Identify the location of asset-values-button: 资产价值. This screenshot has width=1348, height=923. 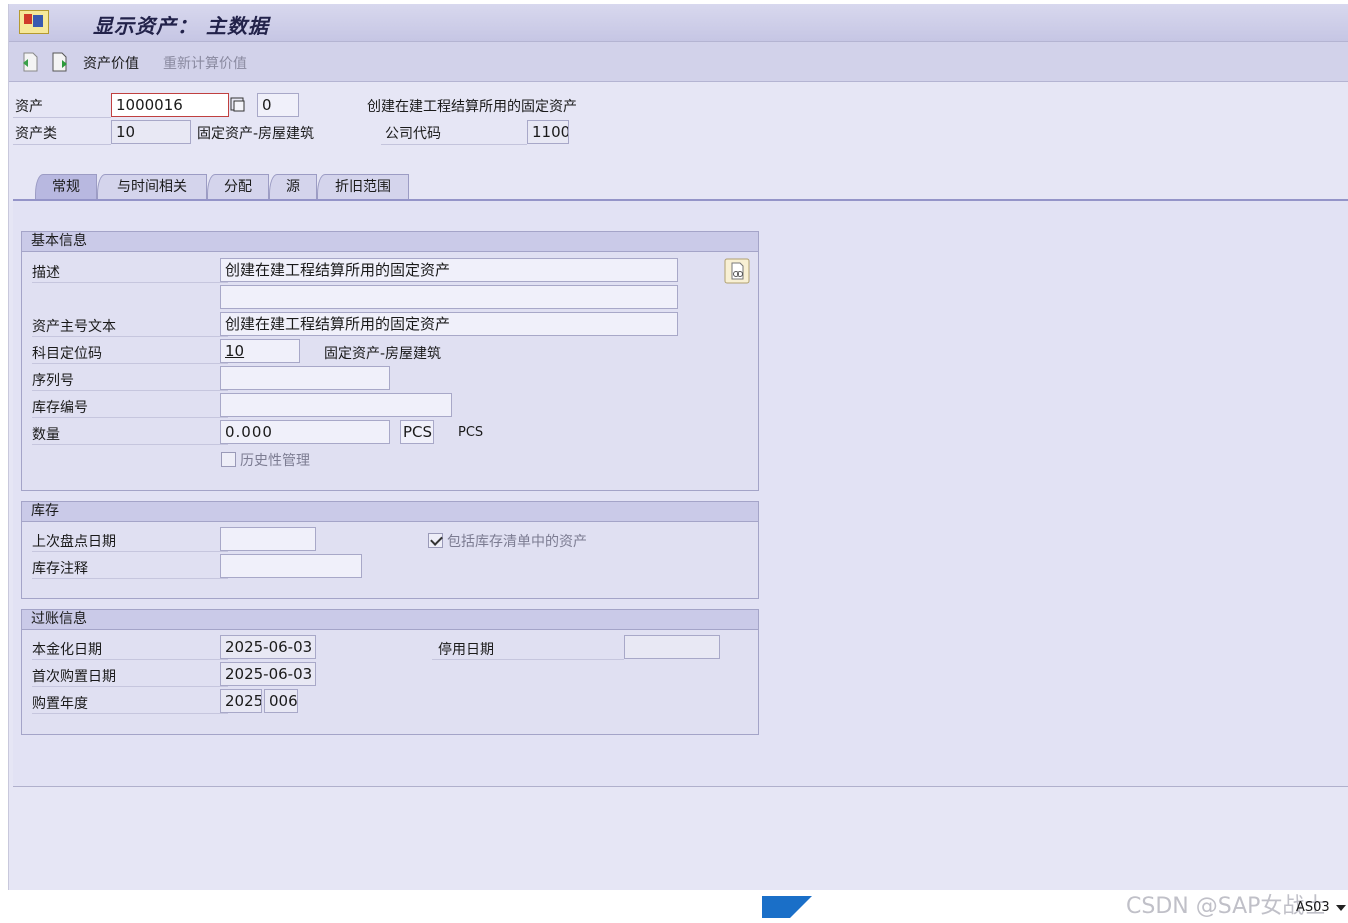
(111, 63).